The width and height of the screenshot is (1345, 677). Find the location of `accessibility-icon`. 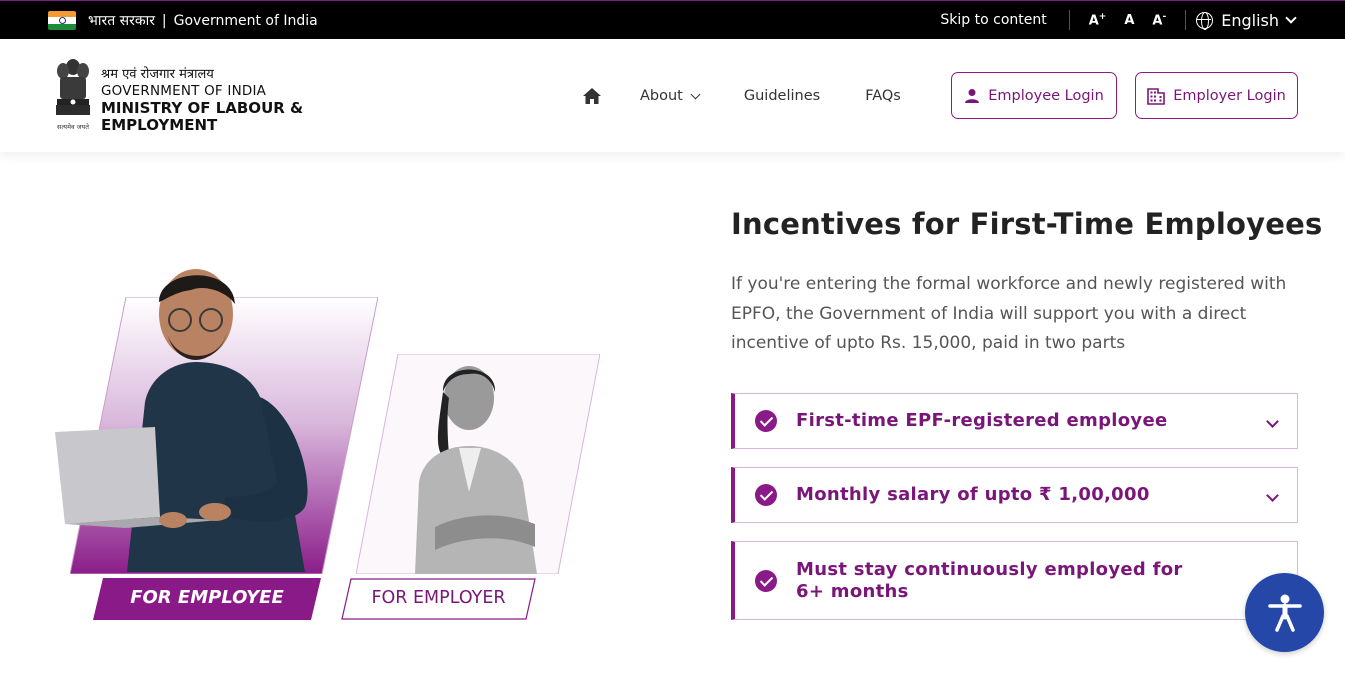

accessibility-icon is located at coordinates (1284, 613).